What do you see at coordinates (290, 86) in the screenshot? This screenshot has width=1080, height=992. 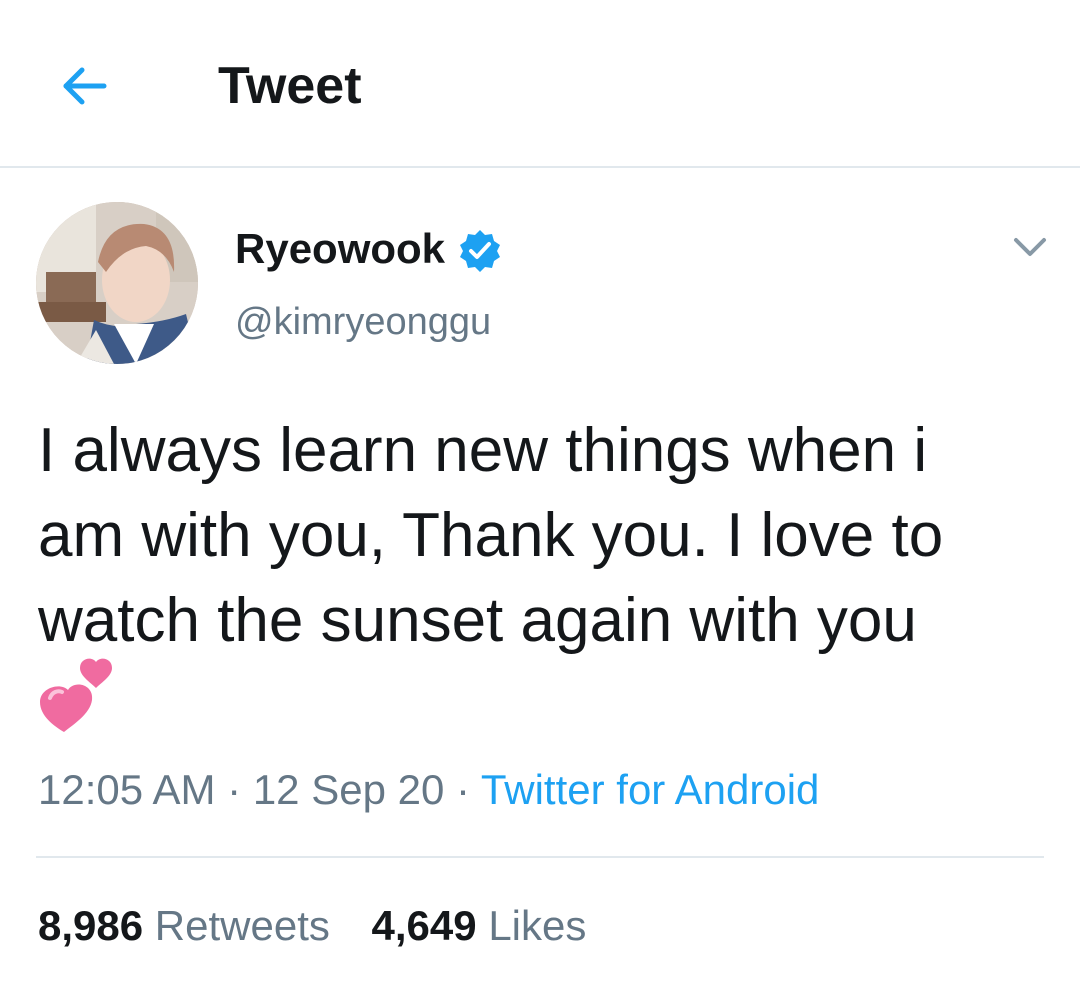 I see `page-title: Tweet` at bounding box center [290, 86].